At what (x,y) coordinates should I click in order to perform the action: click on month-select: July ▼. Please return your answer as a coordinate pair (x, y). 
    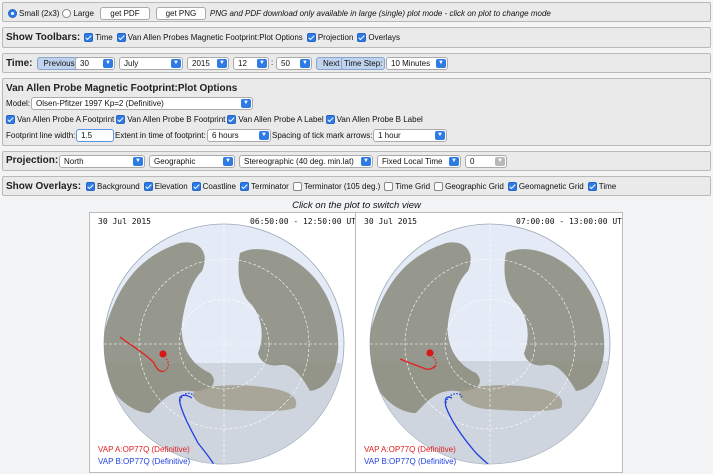
    Looking at the image, I should click on (151, 63).